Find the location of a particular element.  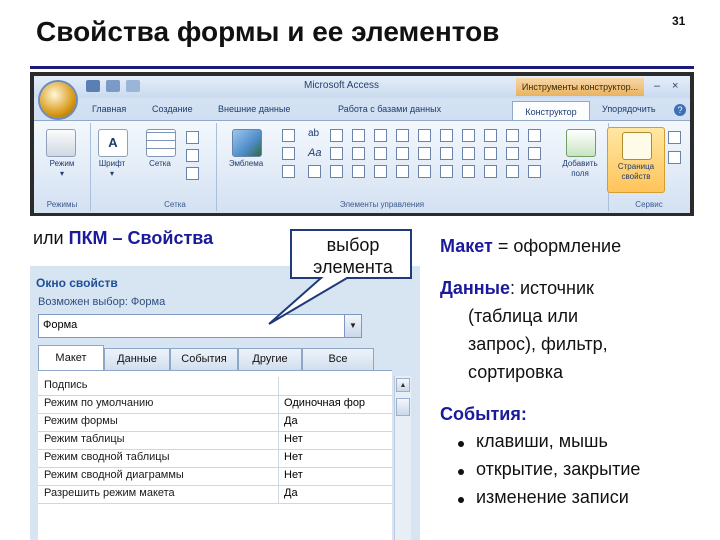

property-row: Режим сводной диаграммы Нет is located at coordinates (215, 476).